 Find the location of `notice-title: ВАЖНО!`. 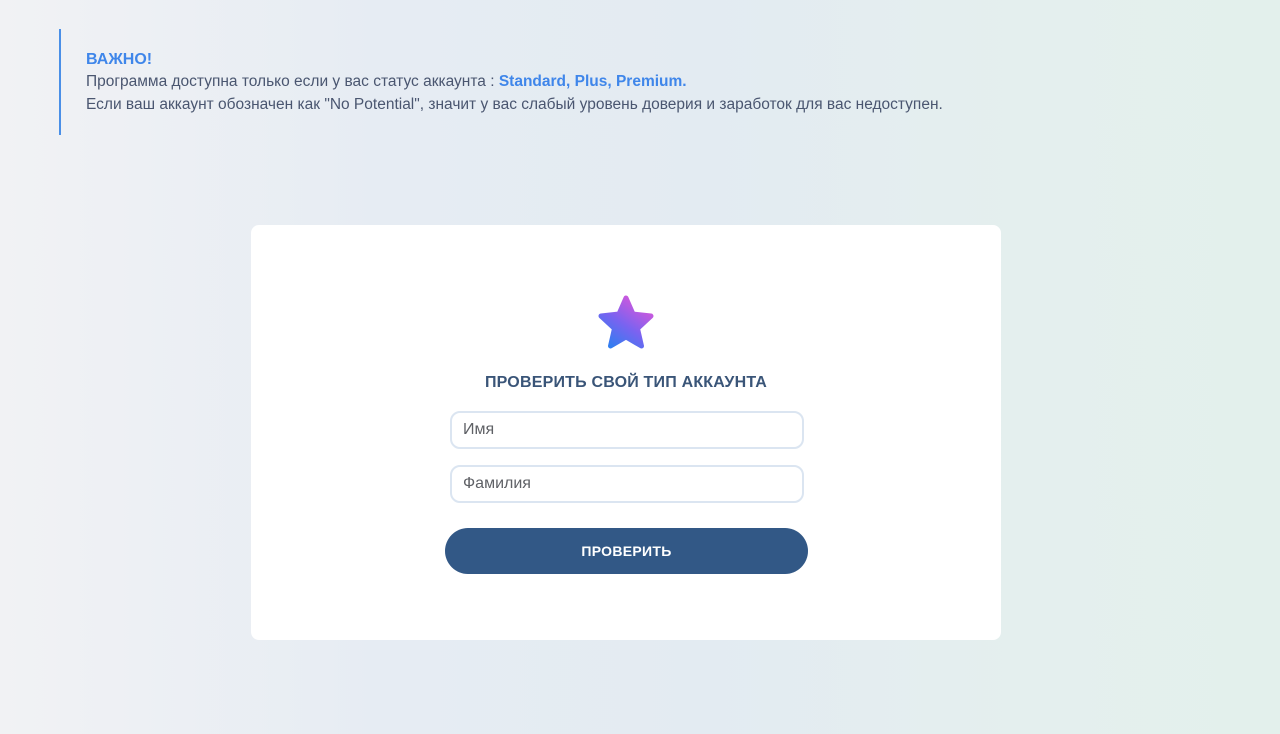

notice-title: ВАЖНО! is located at coordinates (119, 59).